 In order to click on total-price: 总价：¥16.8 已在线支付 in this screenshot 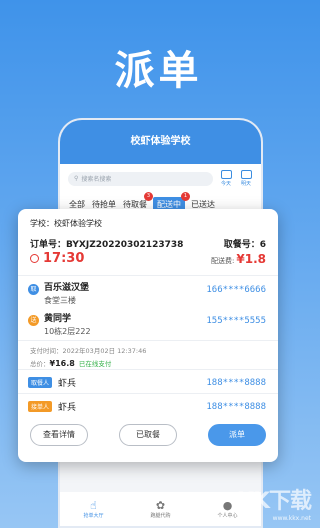, I will do `click(71, 363)`.